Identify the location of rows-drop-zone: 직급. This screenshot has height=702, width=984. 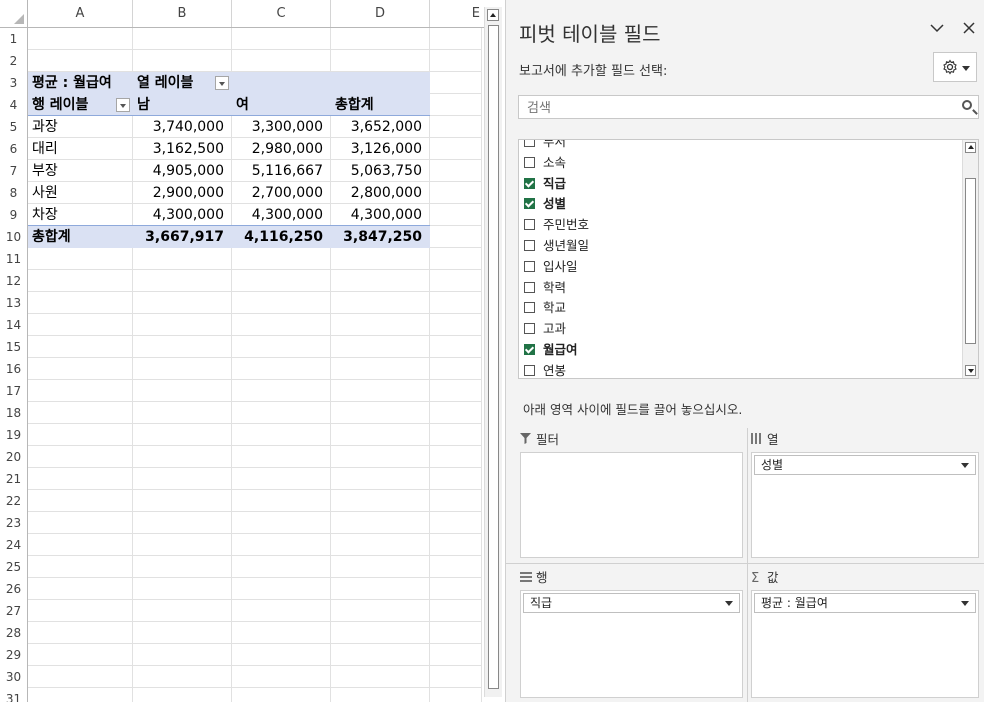
(631, 644).